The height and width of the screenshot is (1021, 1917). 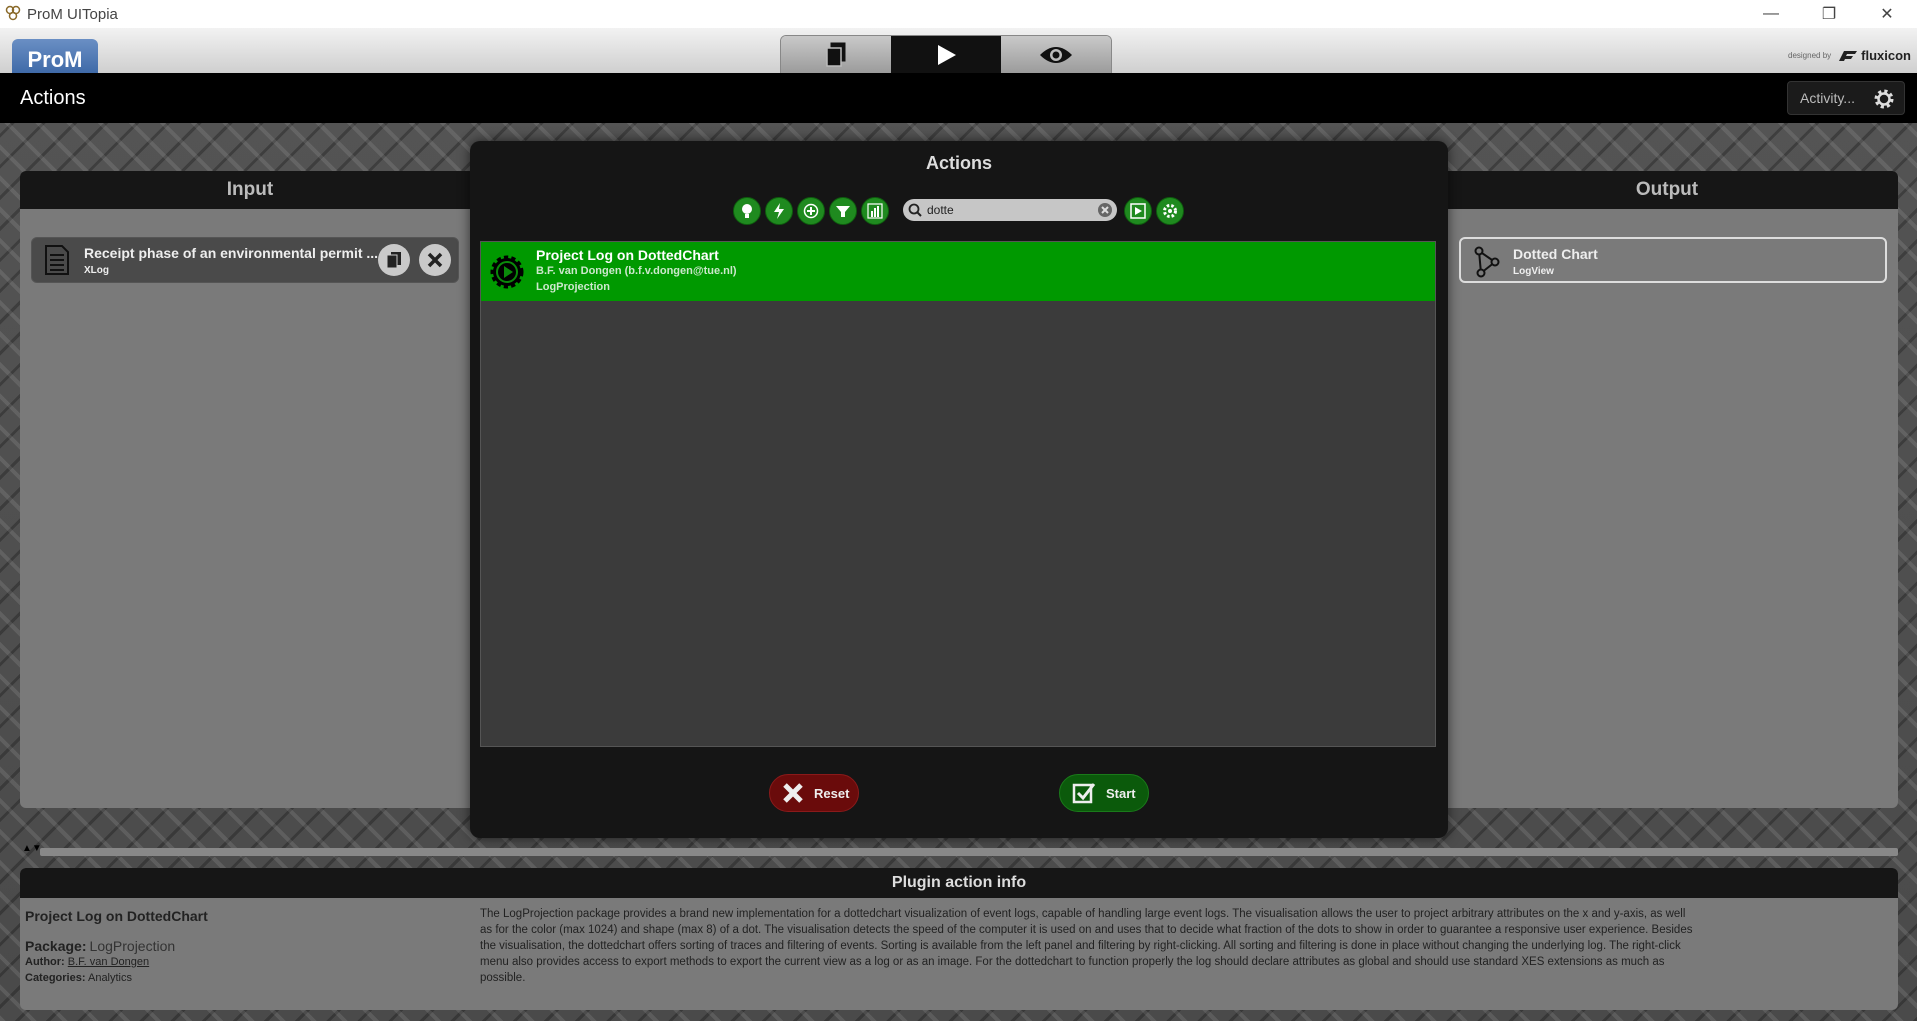 I want to click on splitter-toggle-icon: ▲▼, so click(x=32, y=848).